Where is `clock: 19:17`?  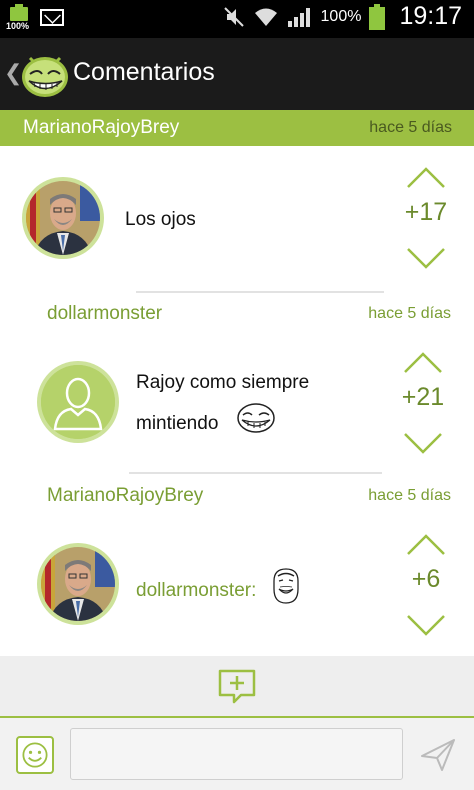 clock: 19:17 is located at coordinates (430, 16).